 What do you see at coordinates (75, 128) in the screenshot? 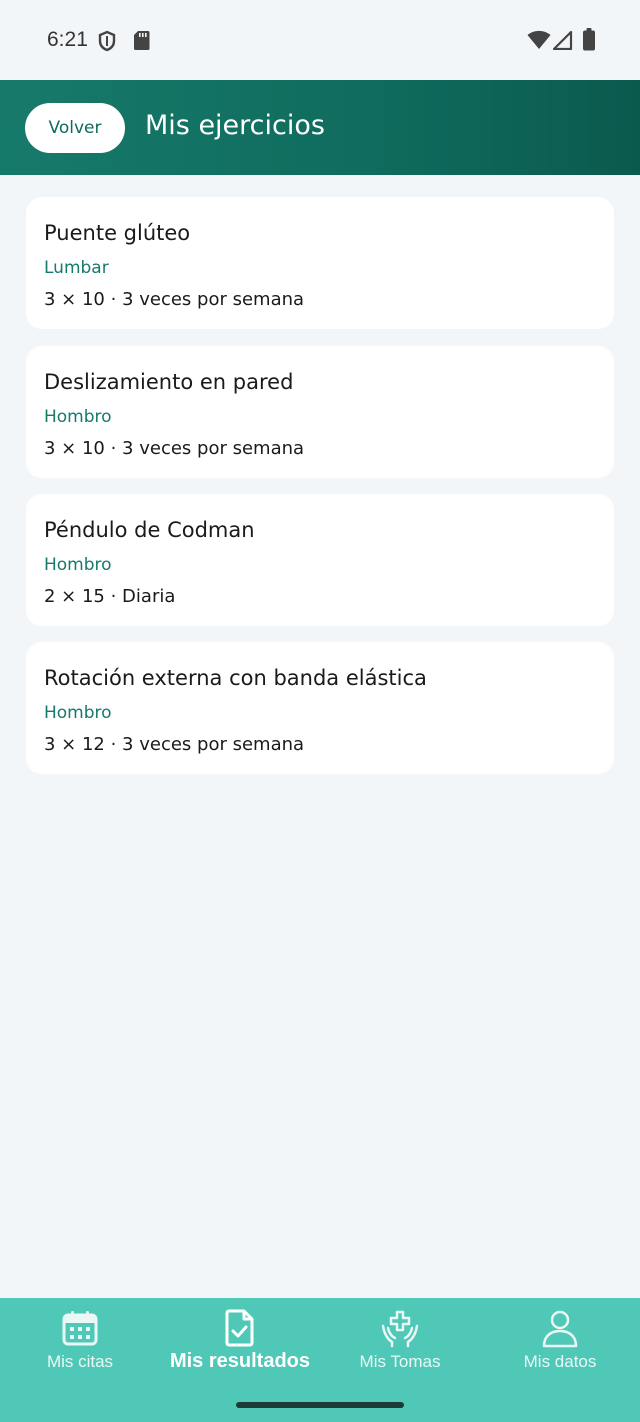
I see `back-button: Volver` at bounding box center [75, 128].